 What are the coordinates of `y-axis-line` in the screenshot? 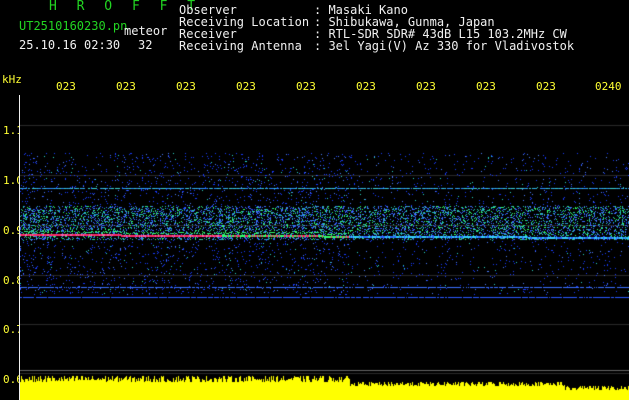 It's located at (19, 247).